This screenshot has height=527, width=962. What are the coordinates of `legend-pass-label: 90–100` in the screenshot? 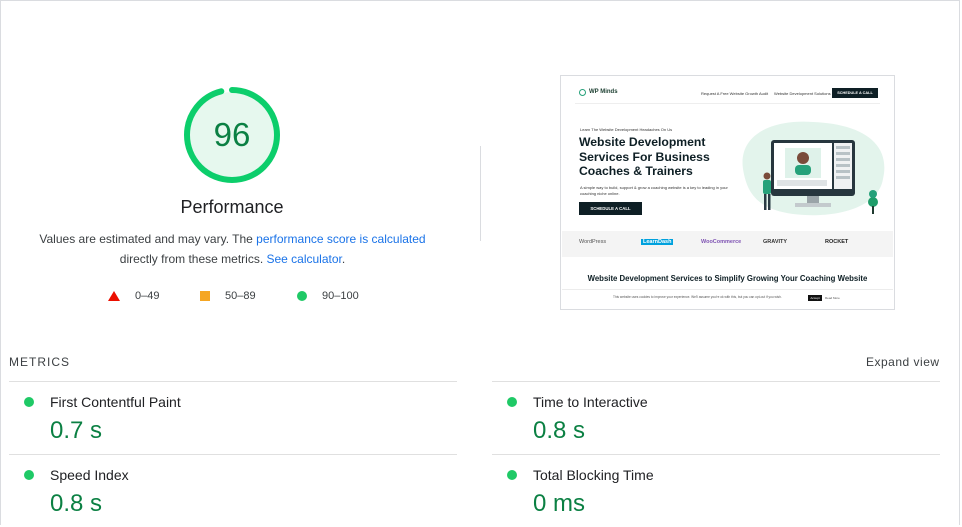 It's located at (340, 296).